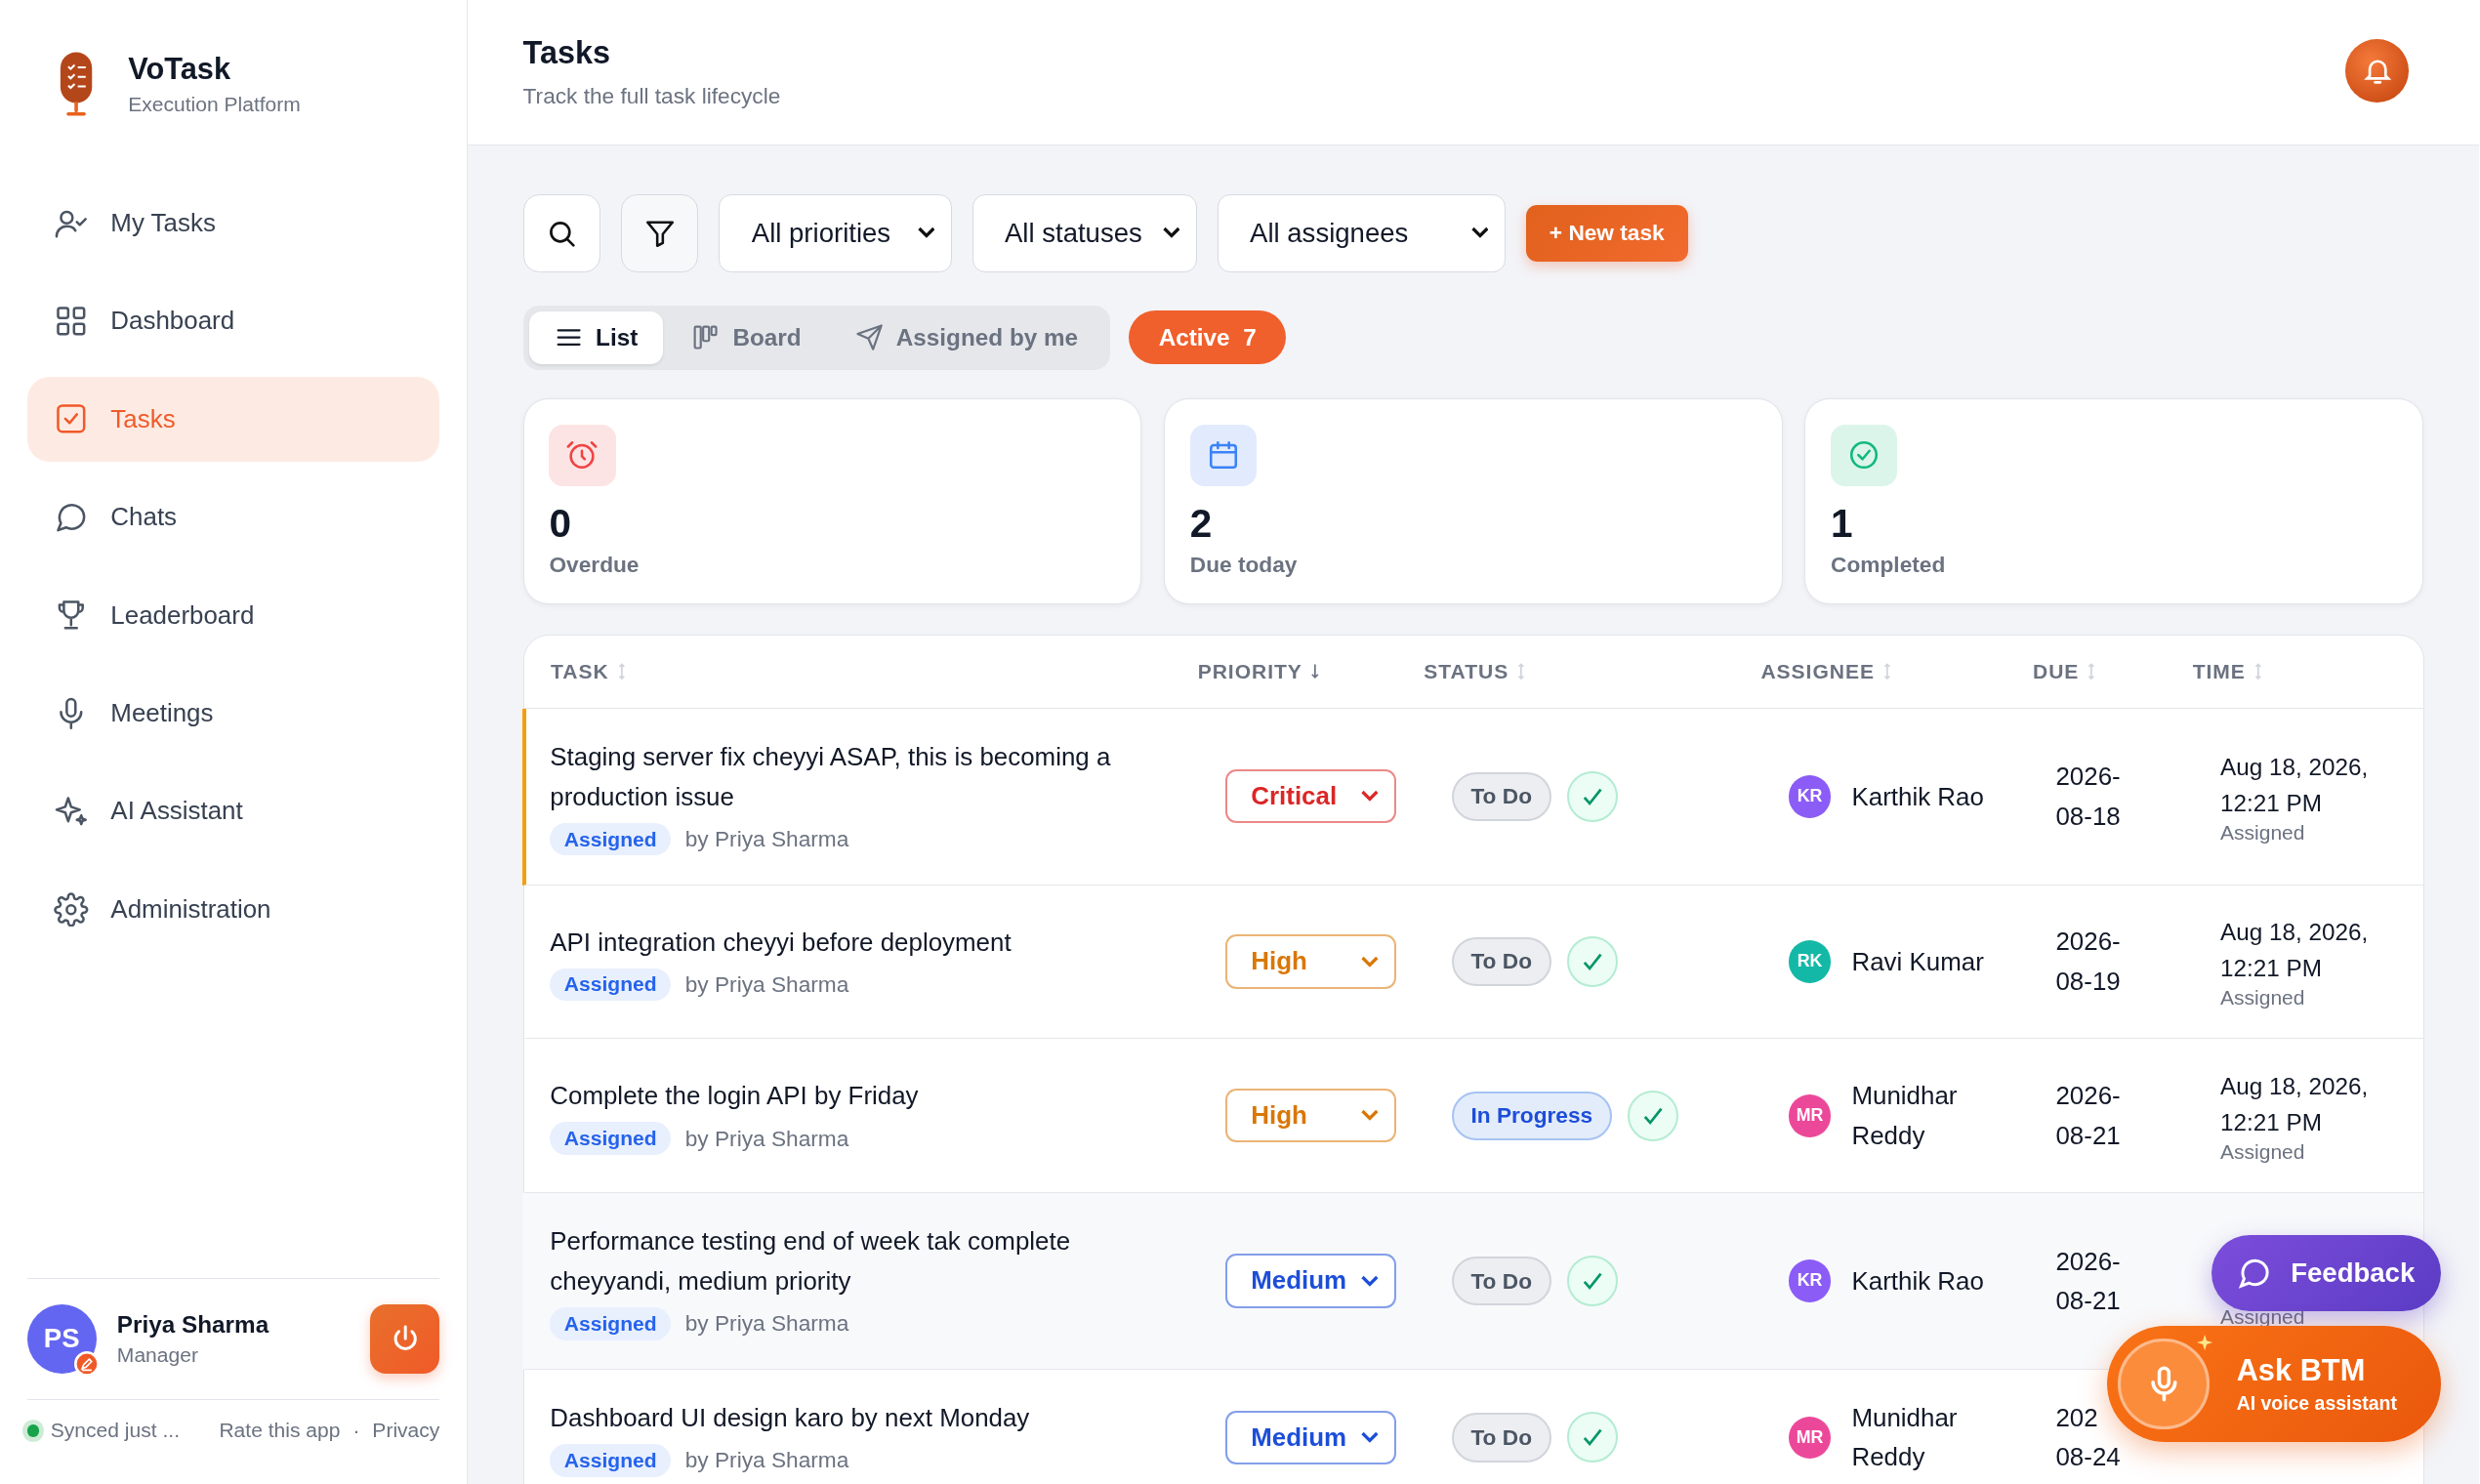  What do you see at coordinates (214, 105) in the screenshot?
I see `app-tagline: Execution Platform` at bounding box center [214, 105].